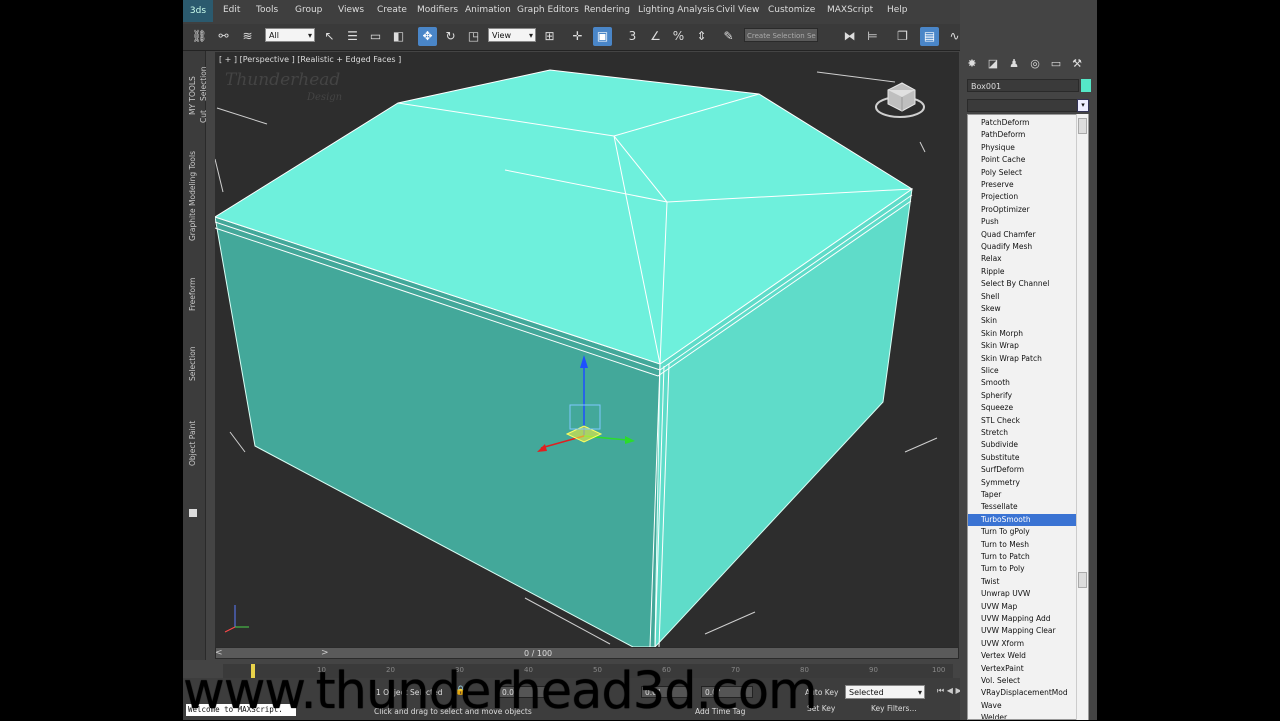 The width and height of the screenshot is (1280, 721). What do you see at coordinates (1022, 557) in the screenshot?
I see `modifier-list-item: Turn to Patch` at bounding box center [1022, 557].